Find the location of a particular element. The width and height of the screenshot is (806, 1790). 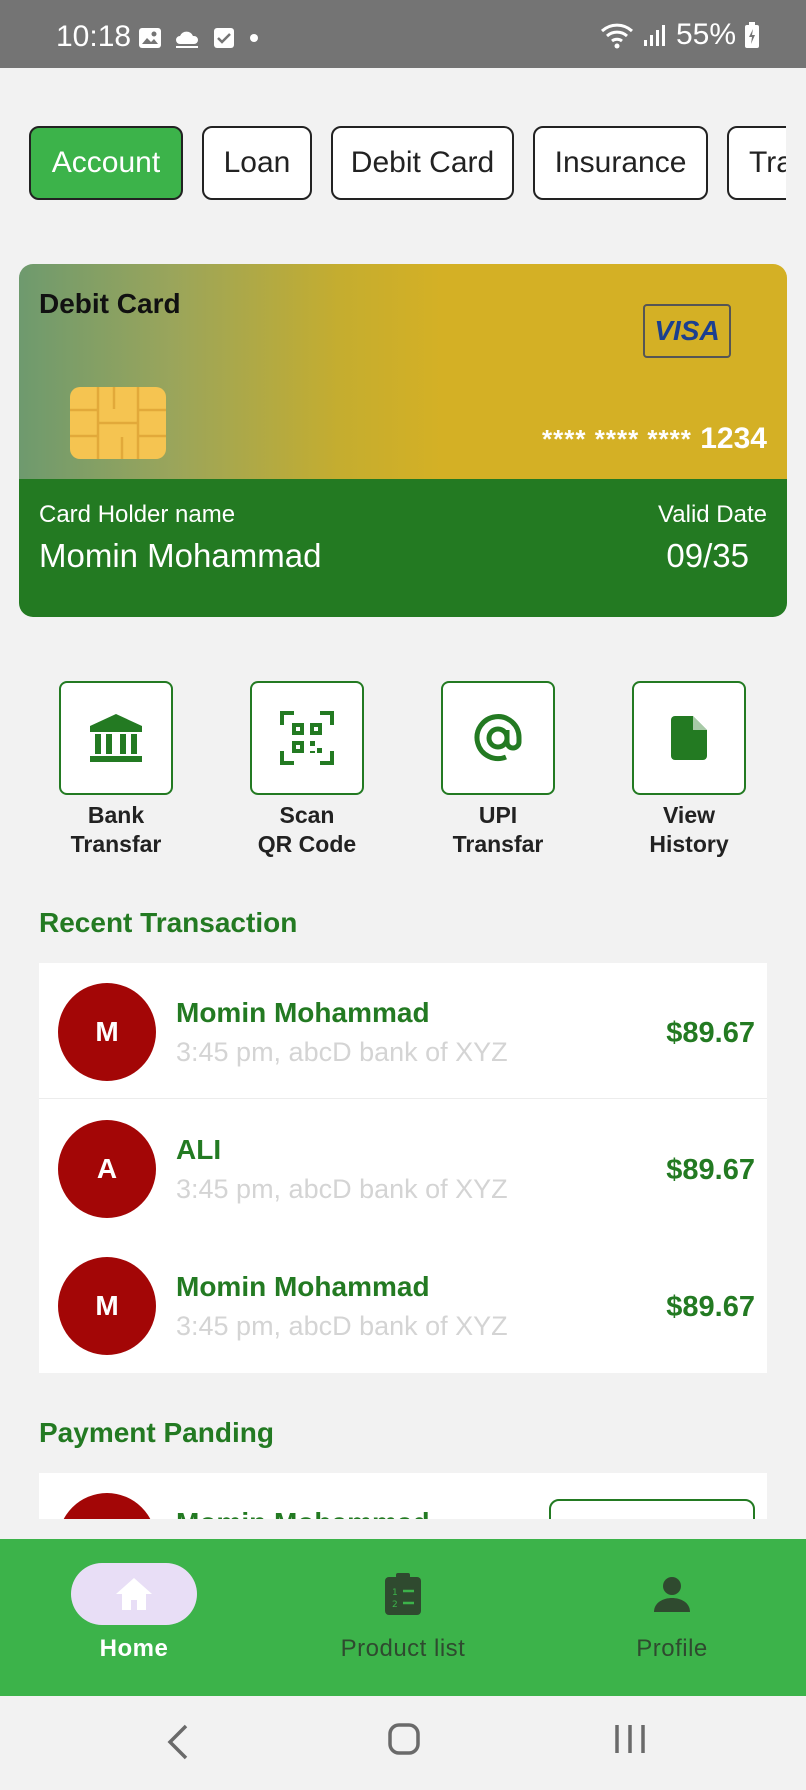

wifi-icon is located at coordinates (616, 36).